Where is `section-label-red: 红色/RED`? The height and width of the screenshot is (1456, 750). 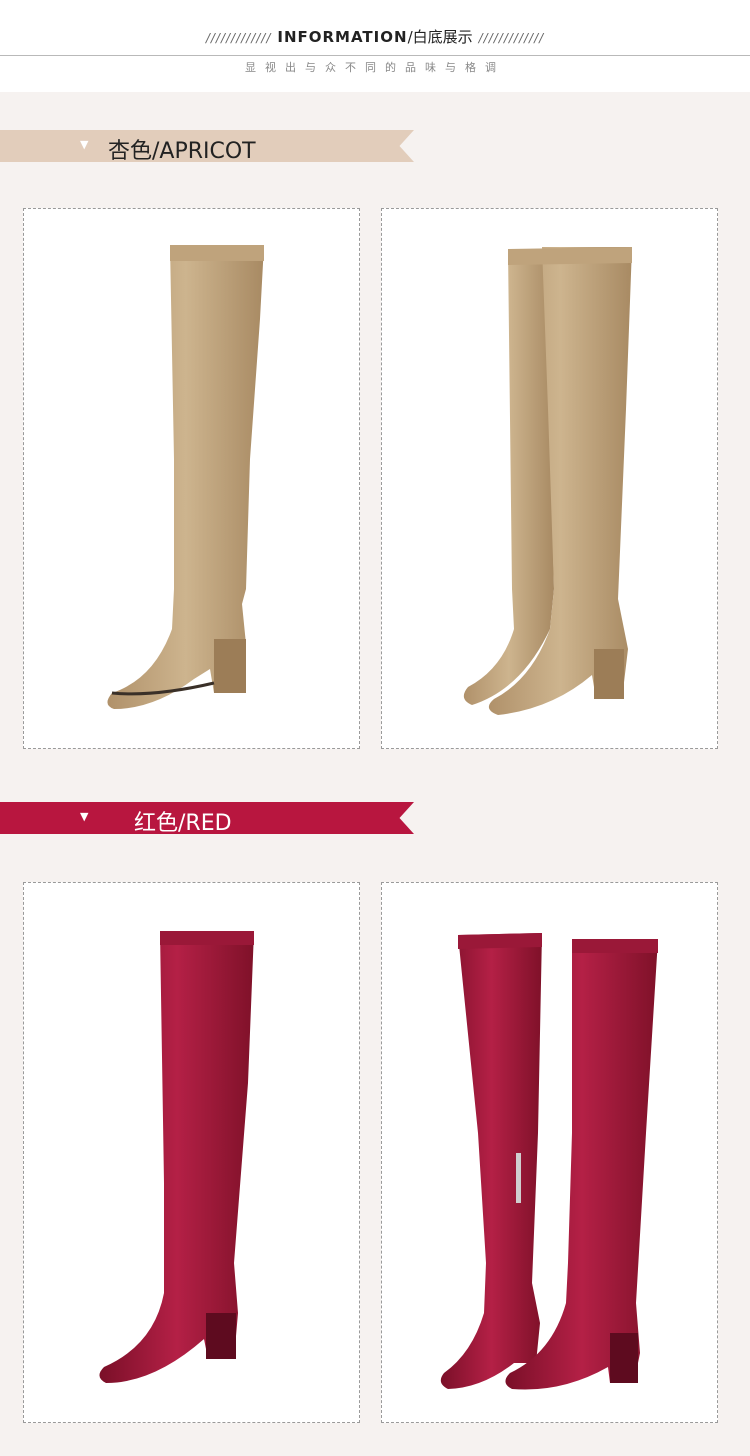
section-label-red: 红色/RED is located at coordinates (183, 823).